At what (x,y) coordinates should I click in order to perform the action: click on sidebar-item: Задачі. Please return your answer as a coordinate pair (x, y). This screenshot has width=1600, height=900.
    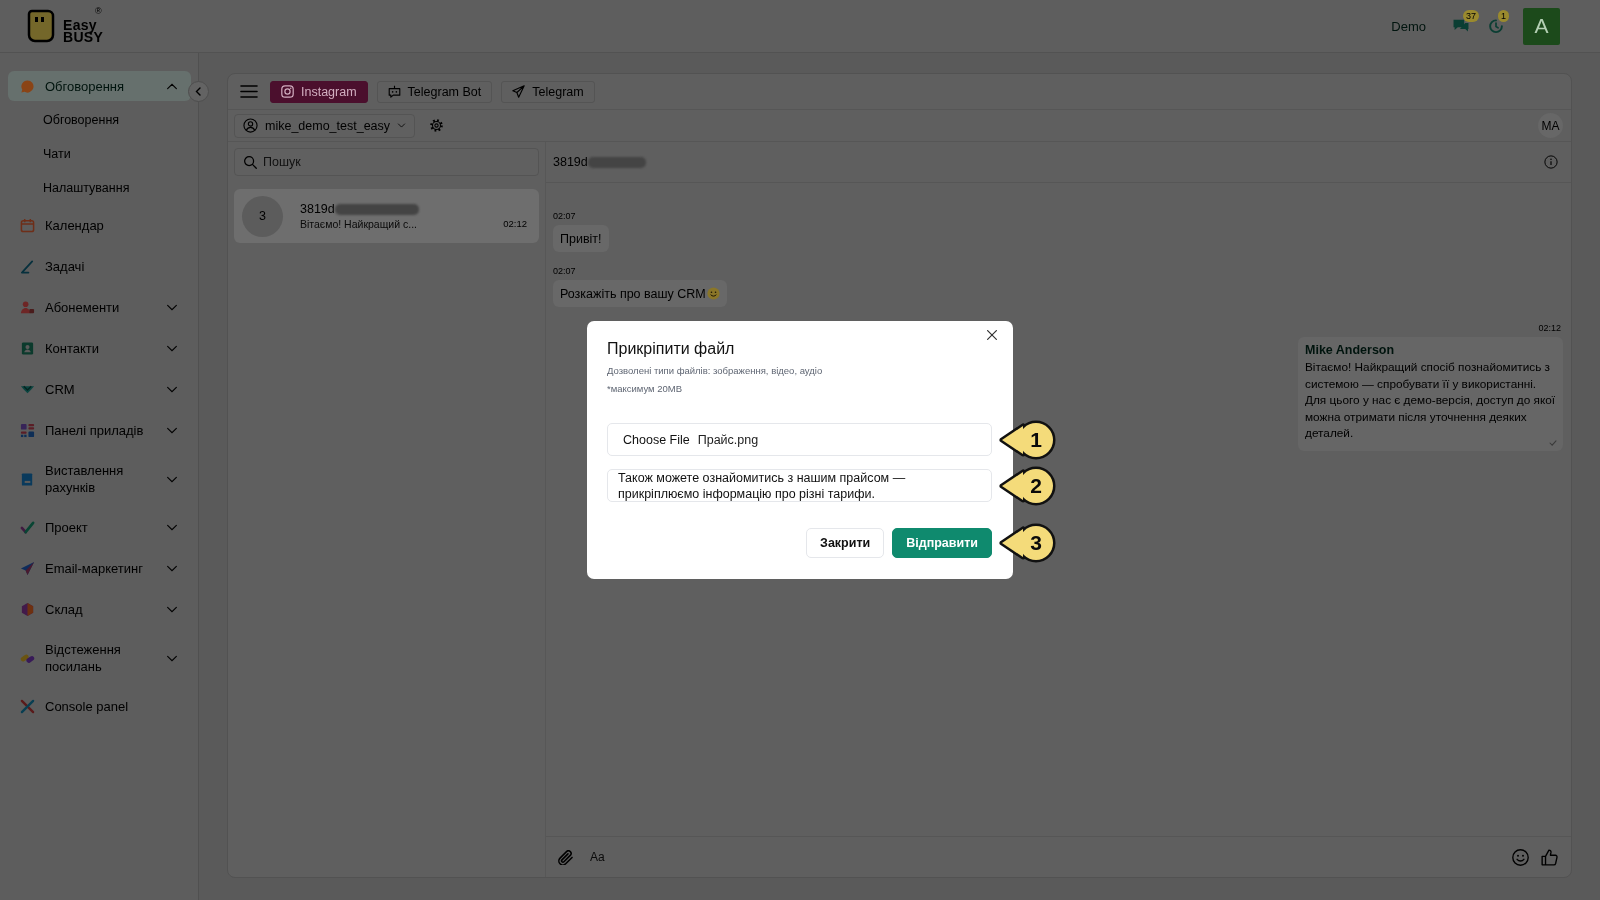
    Looking at the image, I should click on (95, 266).